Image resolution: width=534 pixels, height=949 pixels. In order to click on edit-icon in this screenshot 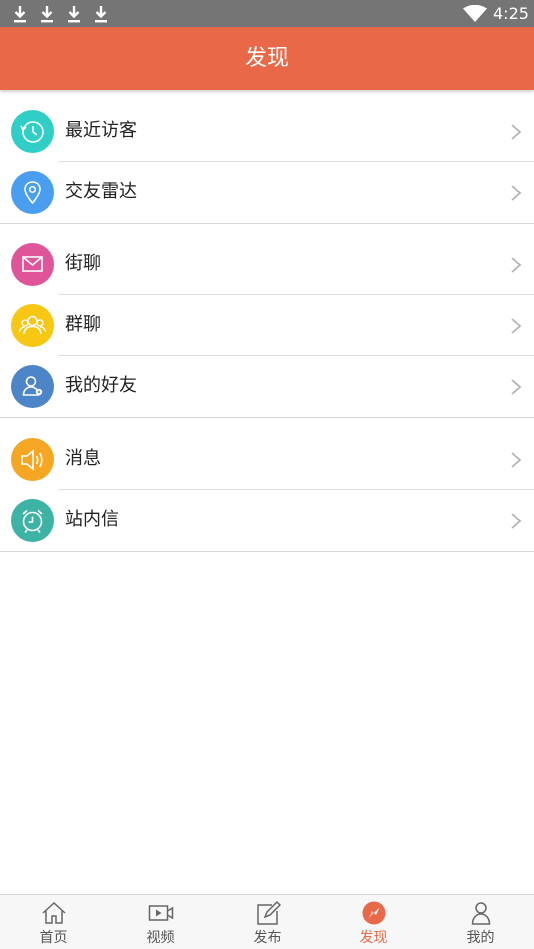, I will do `click(269, 912)`.